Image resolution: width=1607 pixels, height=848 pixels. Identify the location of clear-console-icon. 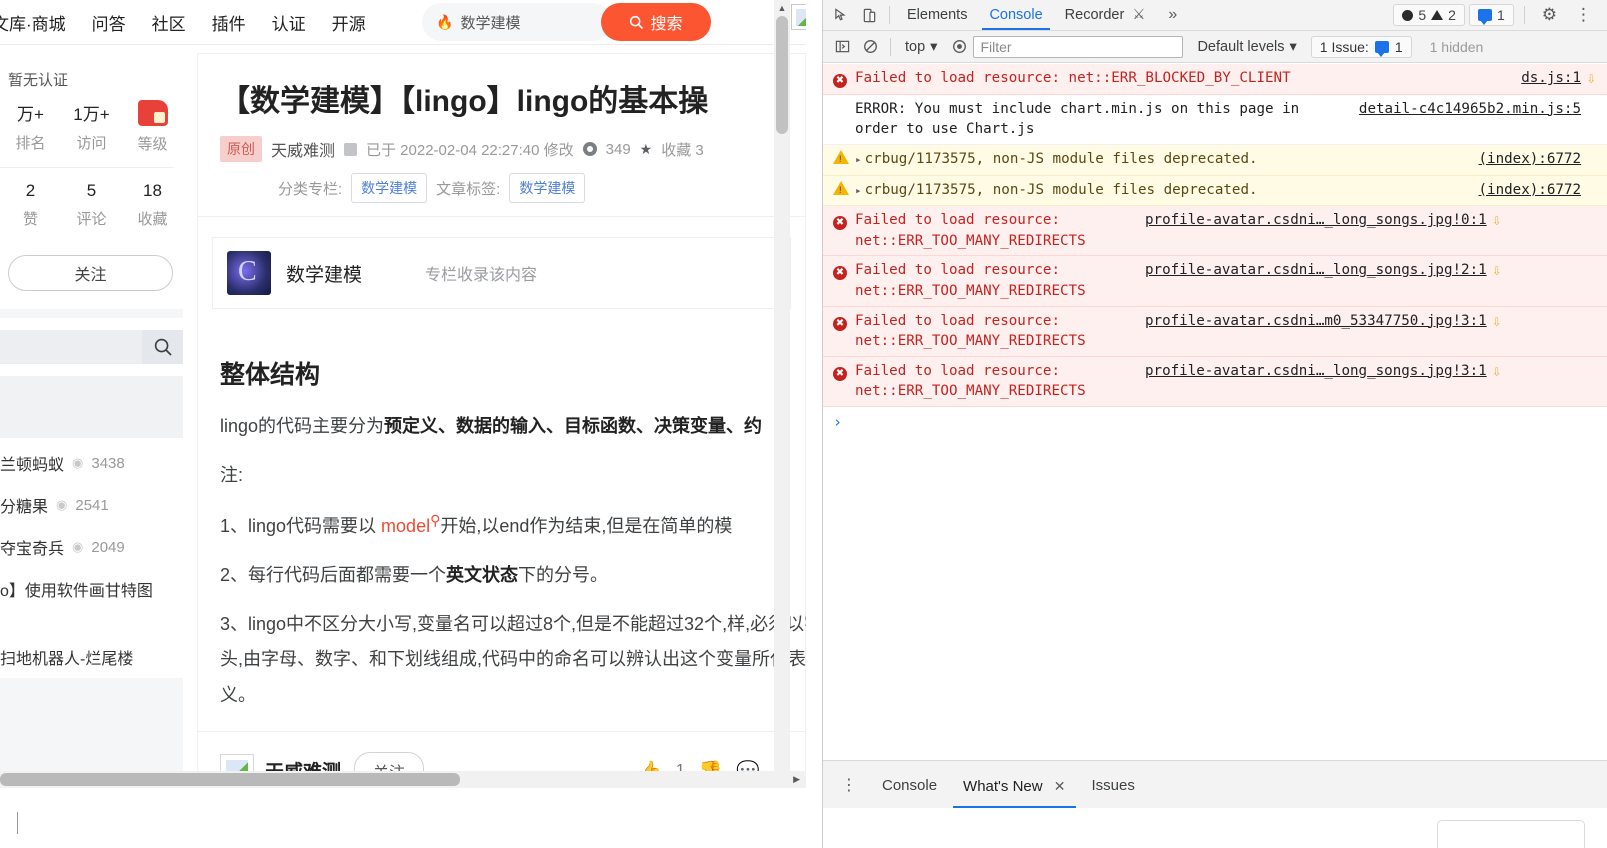
(870, 47).